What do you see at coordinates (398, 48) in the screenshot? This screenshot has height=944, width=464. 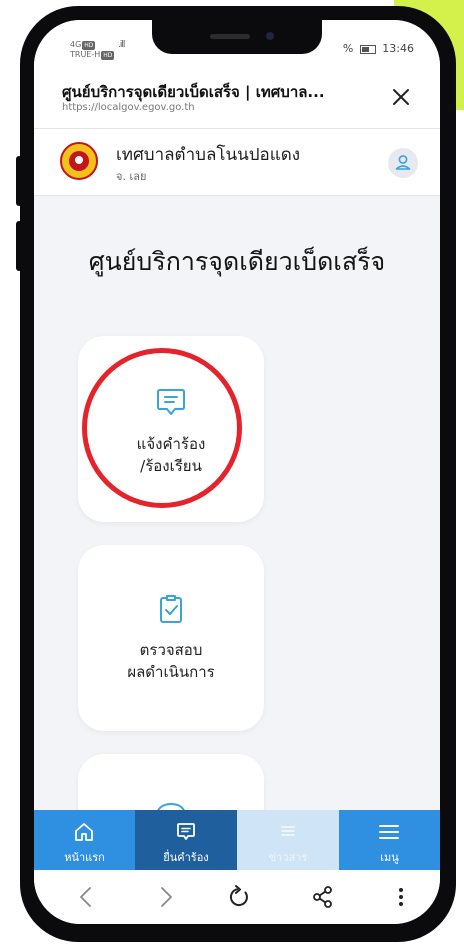 I see `status-time: 13:46` at bounding box center [398, 48].